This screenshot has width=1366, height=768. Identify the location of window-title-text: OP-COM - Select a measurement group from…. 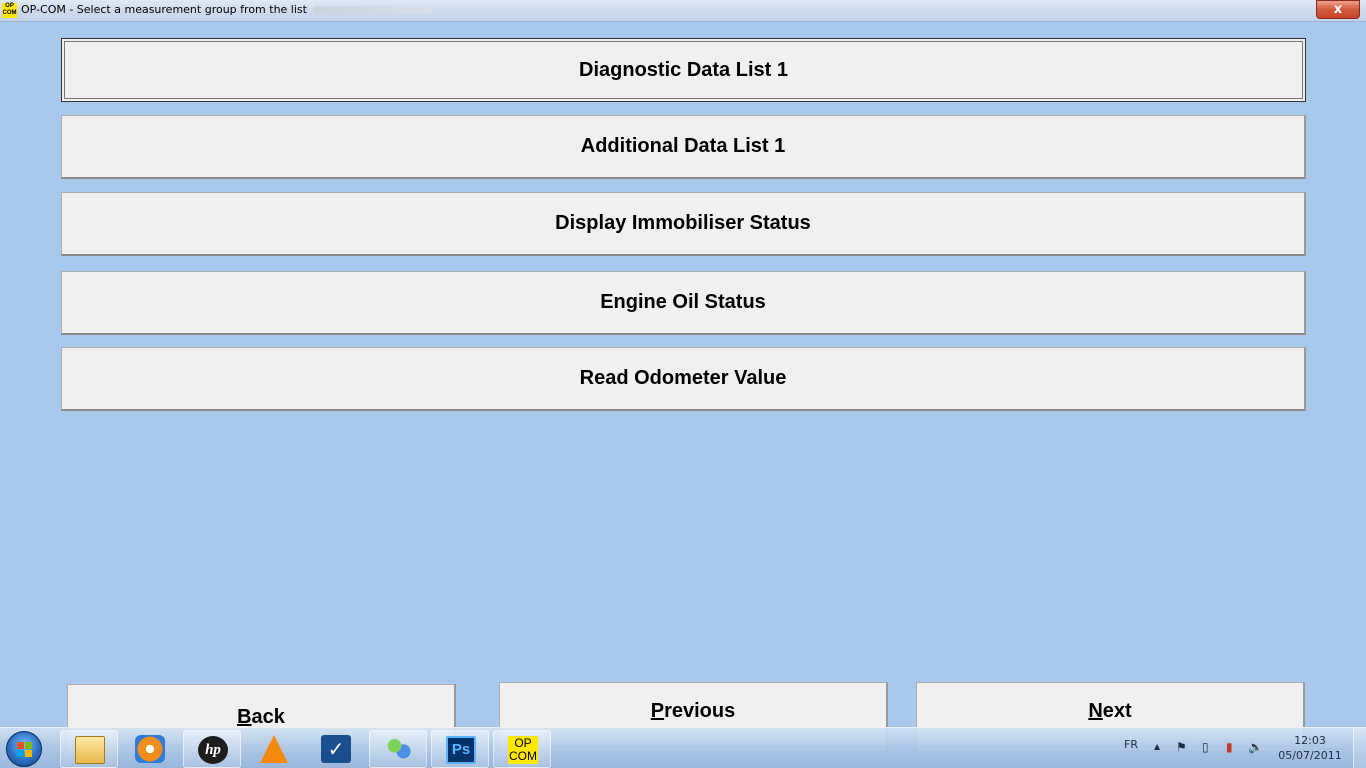
(164, 9).